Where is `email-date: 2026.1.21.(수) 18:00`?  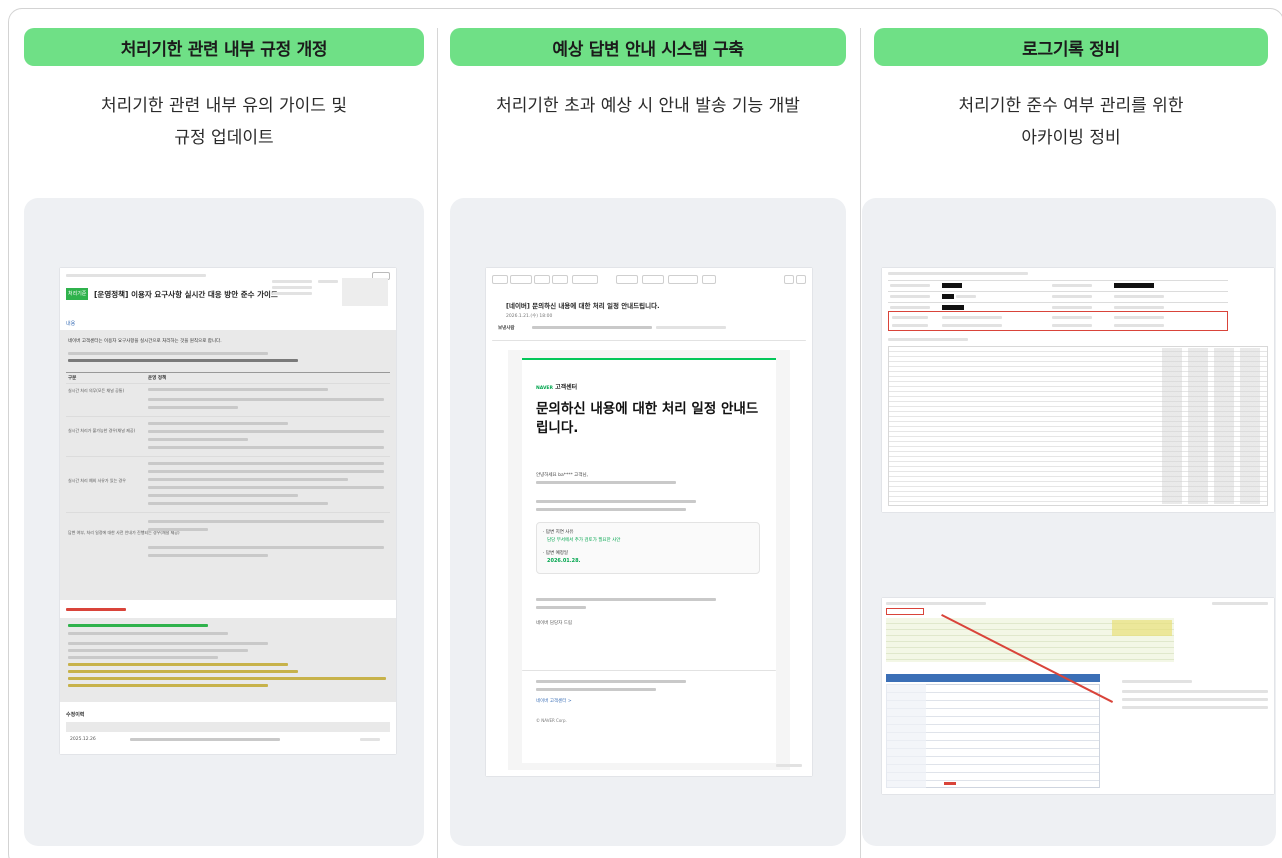
email-date: 2026.1.21.(수) 18:00 is located at coordinates (529, 316).